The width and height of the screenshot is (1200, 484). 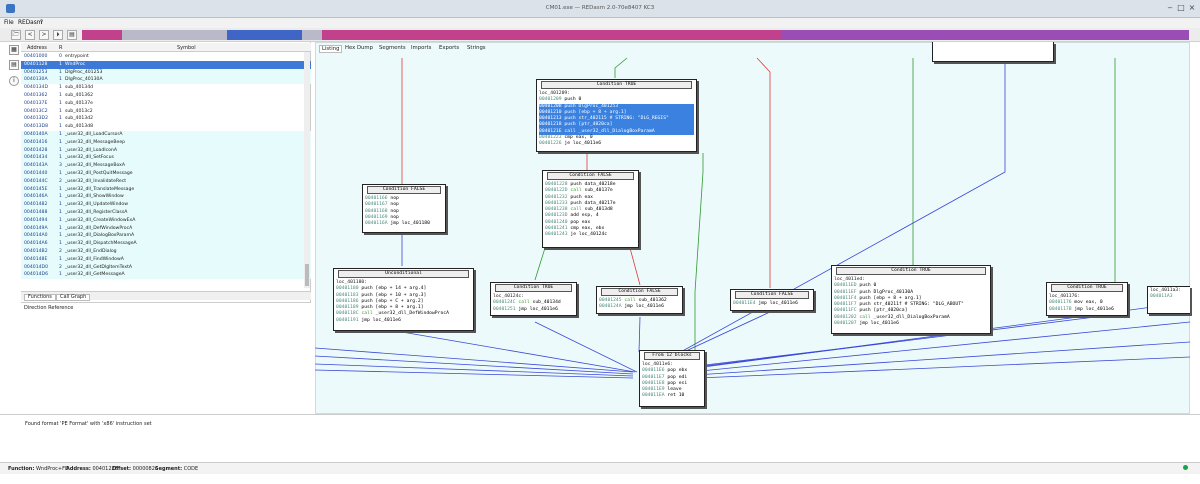 I want to click on tab-imports: Imports, so click(x=421, y=48).